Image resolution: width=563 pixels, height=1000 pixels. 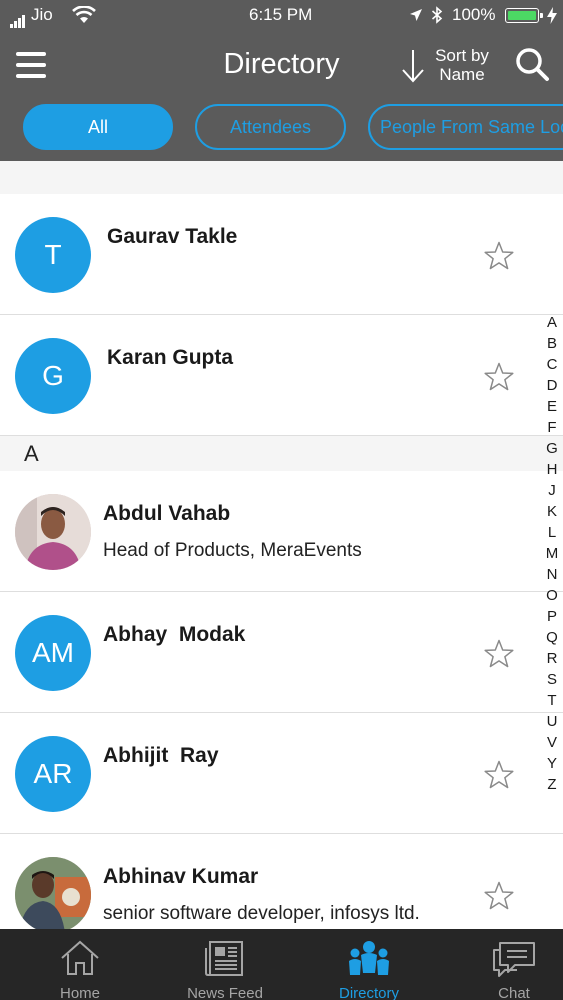 What do you see at coordinates (225, 992) in the screenshot?
I see `tab-label: News Feed` at bounding box center [225, 992].